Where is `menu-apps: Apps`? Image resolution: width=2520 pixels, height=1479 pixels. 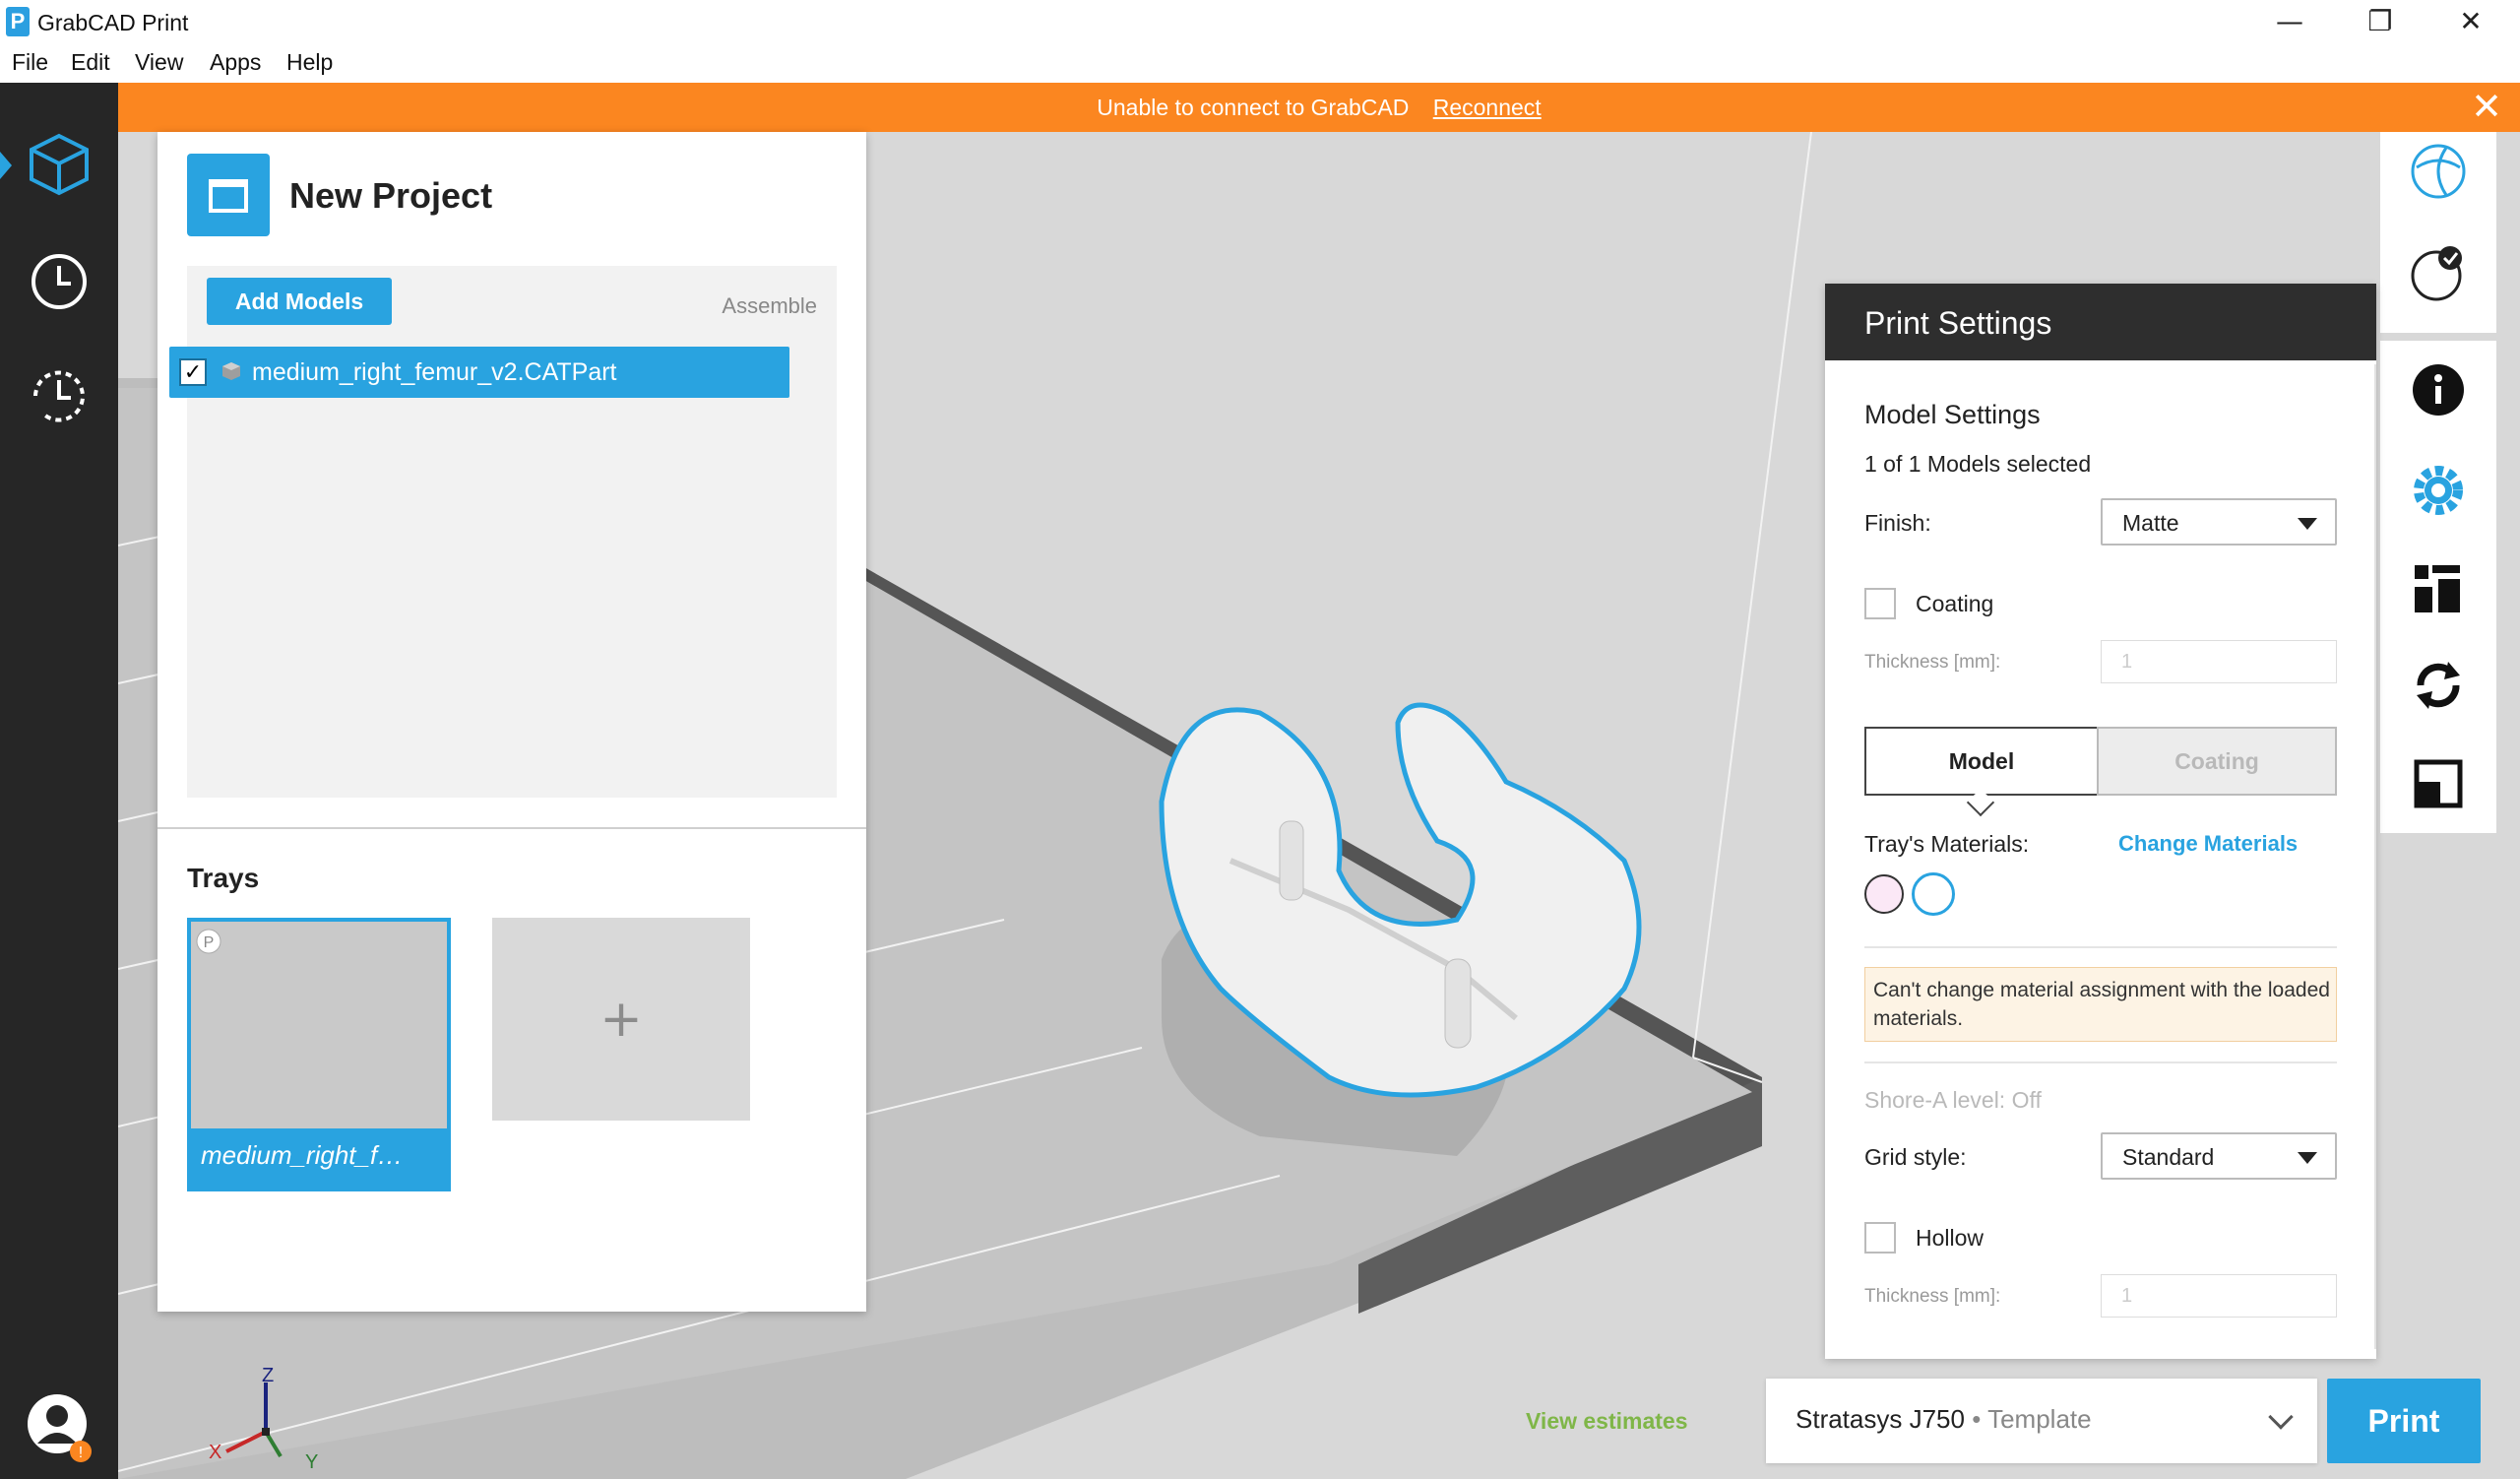
menu-apps: Apps is located at coordinates (235, 62).